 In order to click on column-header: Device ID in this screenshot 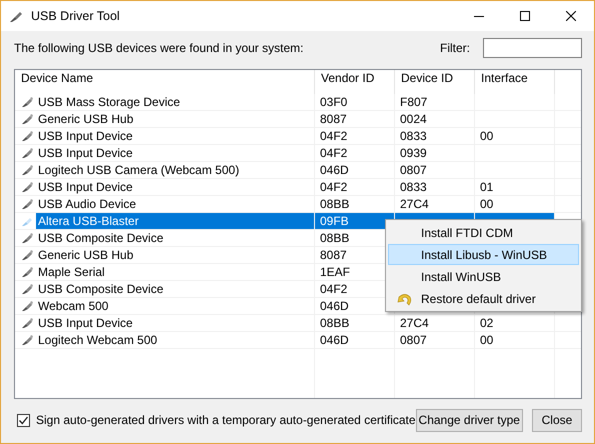, I will do `click(435, 82)`.